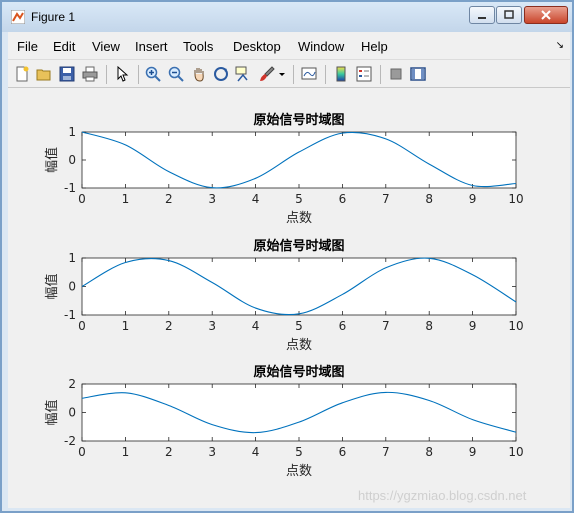 This screenshot has width=578, height=517. I want to click on menu-file: File, so click(27, 46).